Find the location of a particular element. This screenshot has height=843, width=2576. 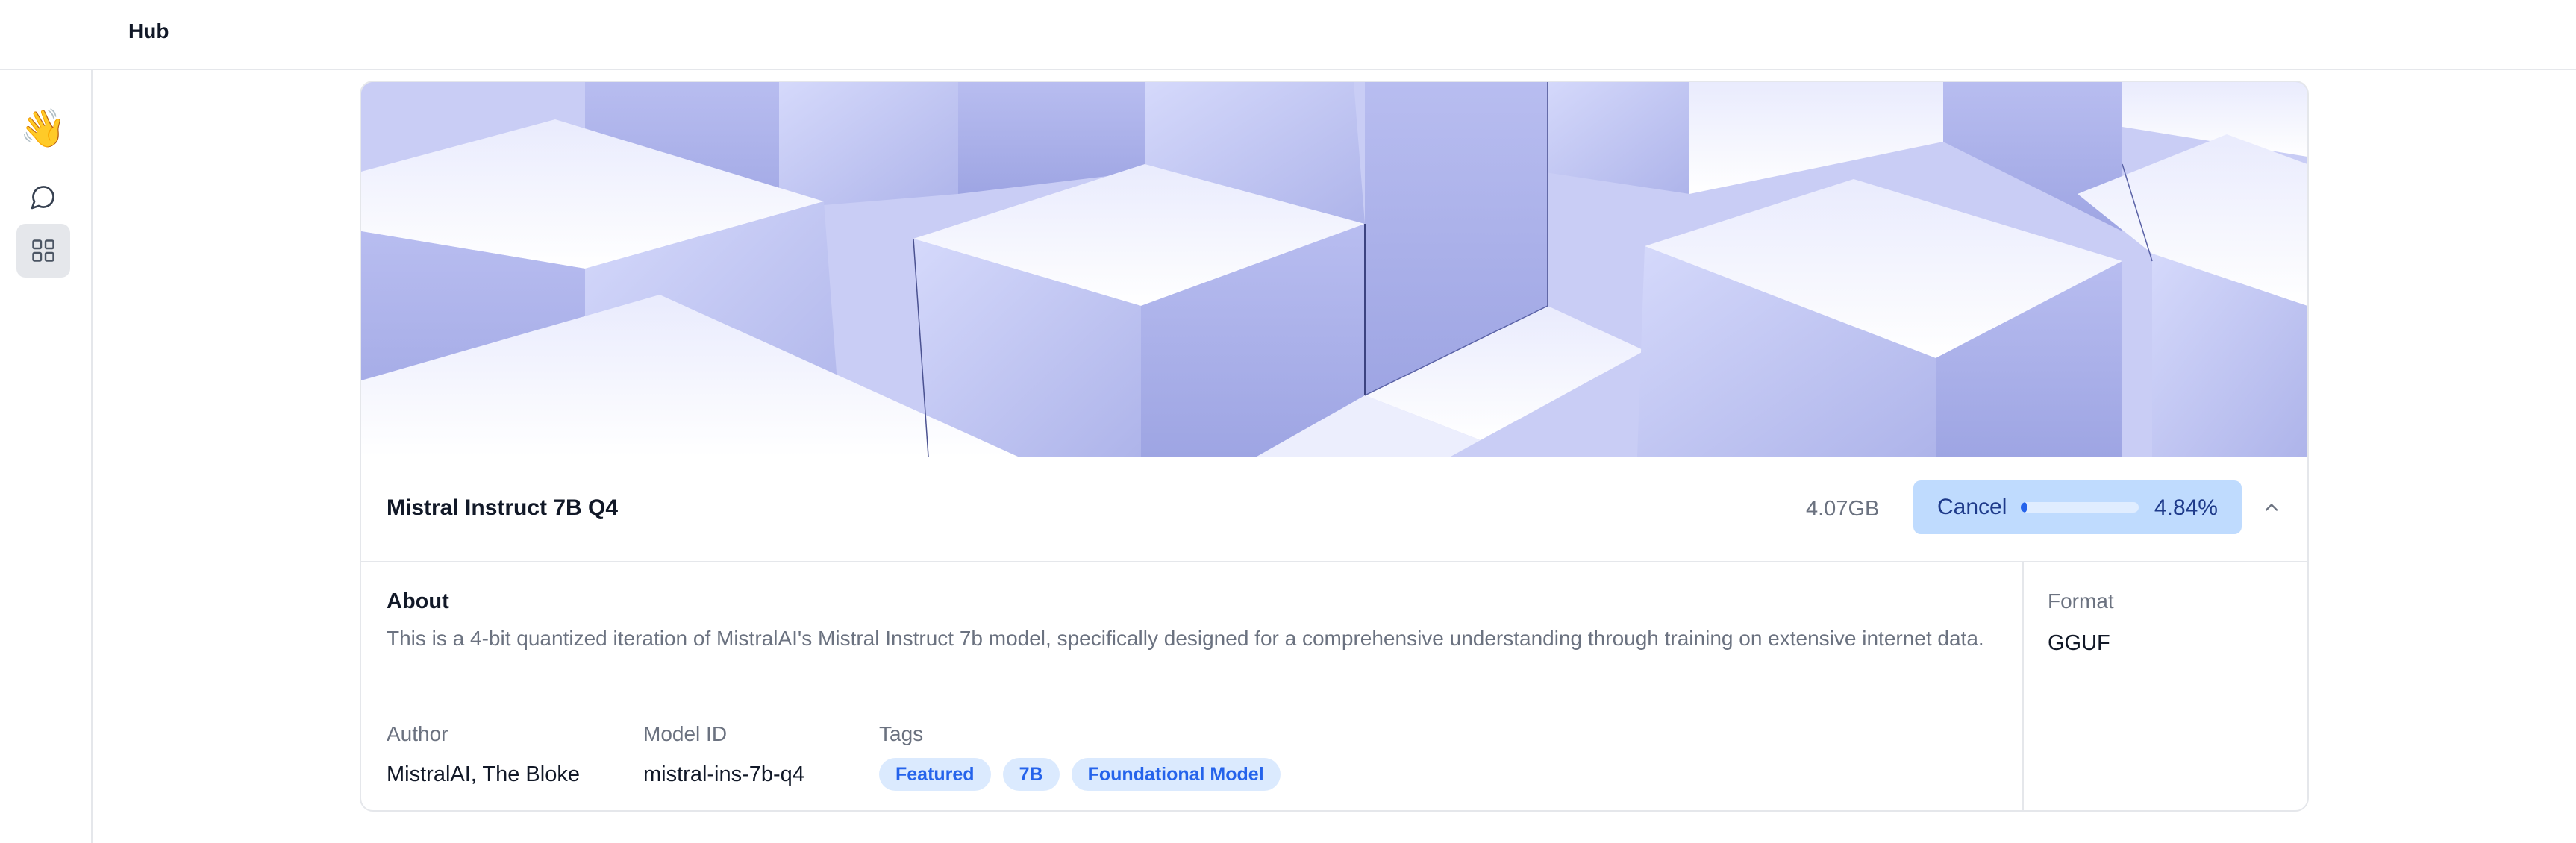

model-id-label: Model ID is located at coordinates (685, 733).